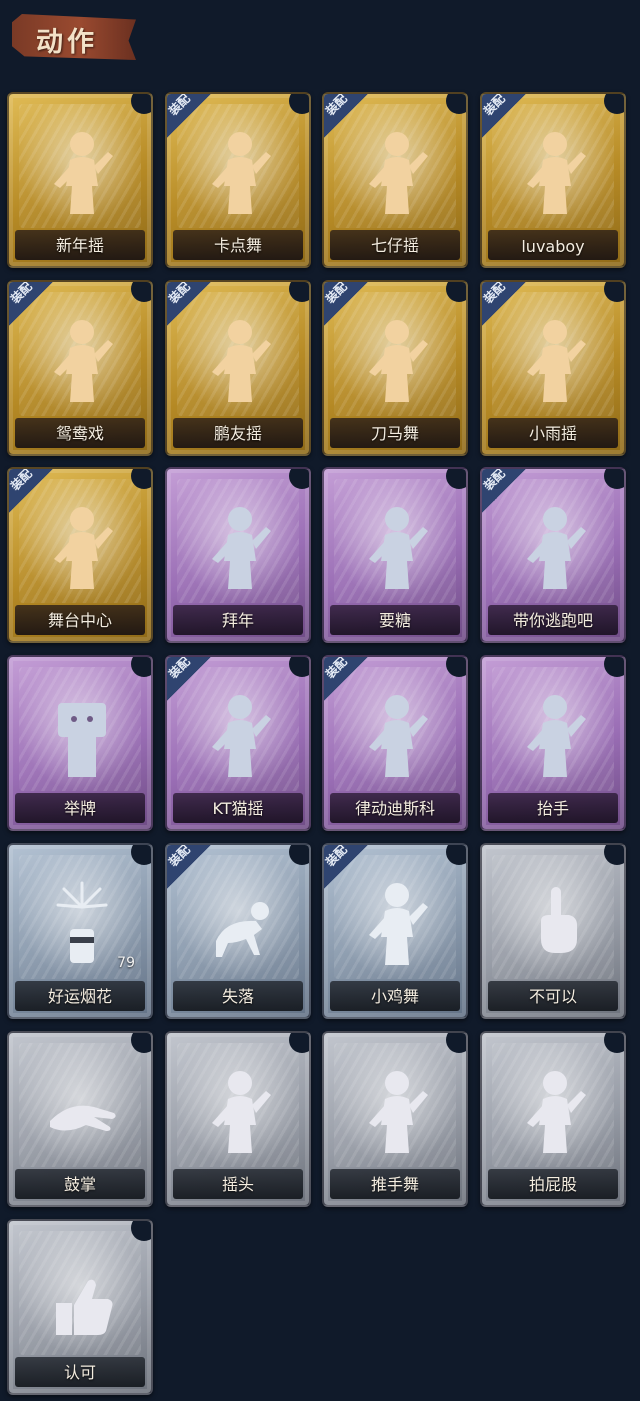 The image size is (640, 1401). What do you see at coordinates (394, 996) in the screenshot?
I see `emote-name: 小鸡舞` at bounding box center [394, 996].